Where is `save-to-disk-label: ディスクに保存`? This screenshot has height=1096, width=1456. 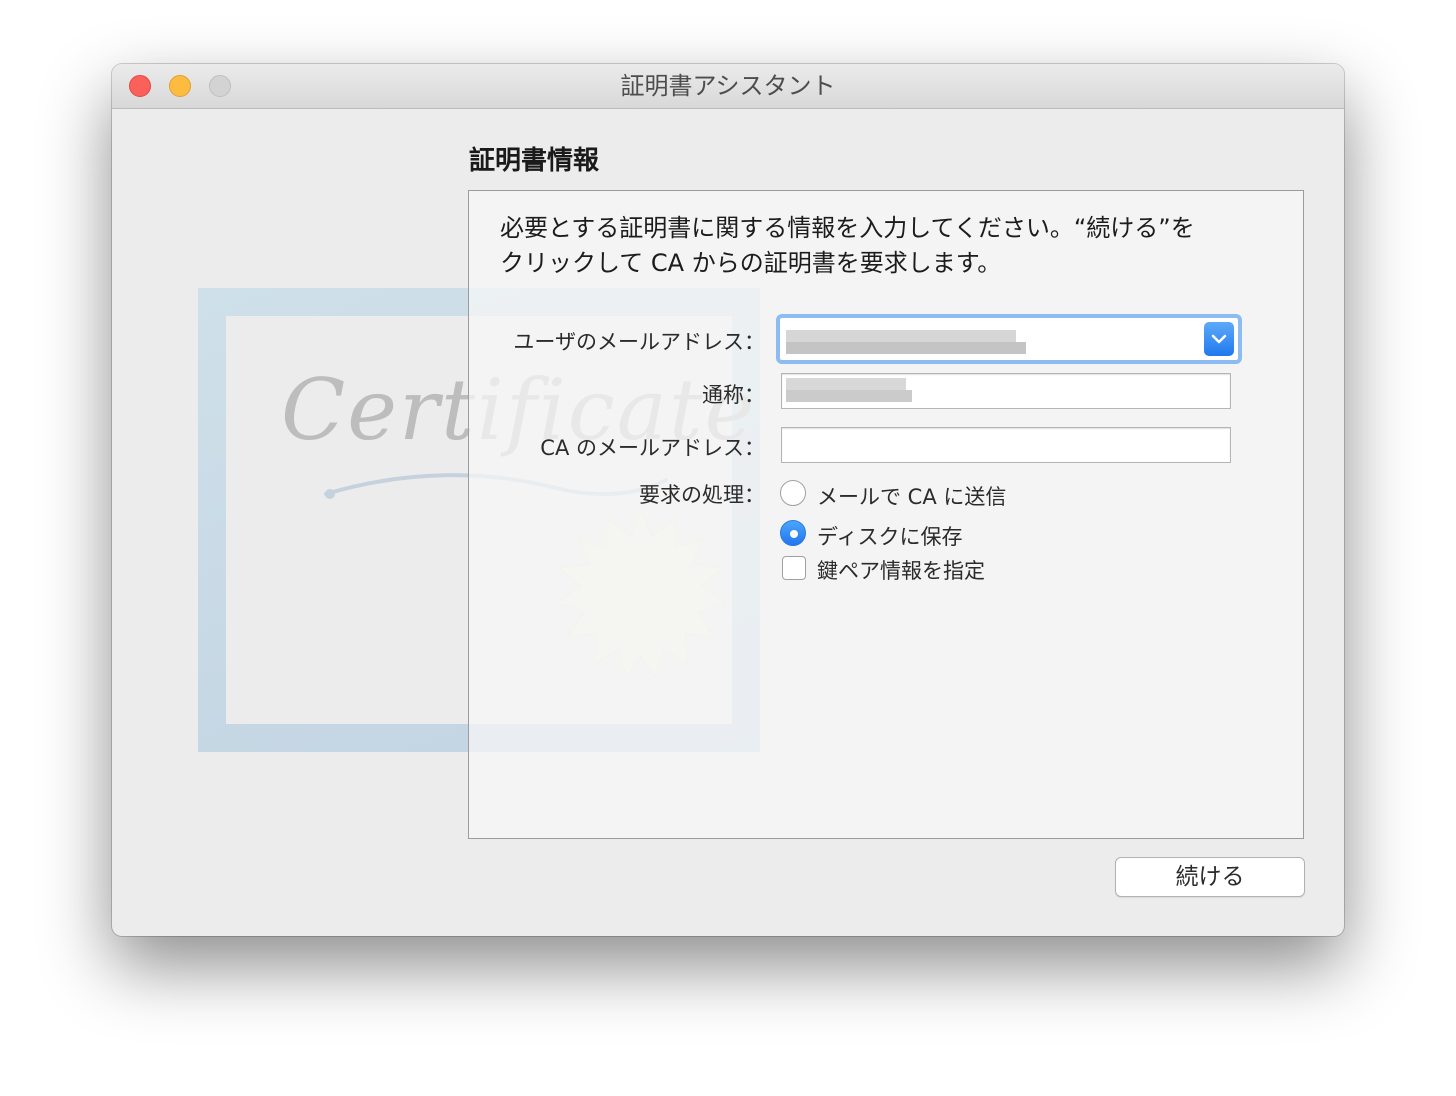
save-to-disk-label: ディスクに保存 is located at coordinates (890, 536).